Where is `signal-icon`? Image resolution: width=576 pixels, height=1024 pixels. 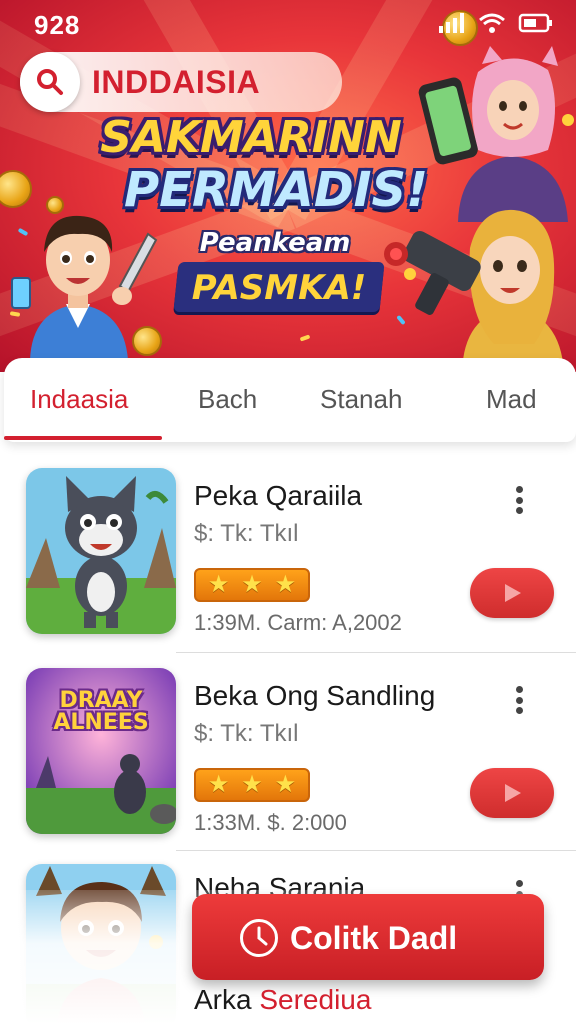 signal-icon is located at coordinates (451, 23).